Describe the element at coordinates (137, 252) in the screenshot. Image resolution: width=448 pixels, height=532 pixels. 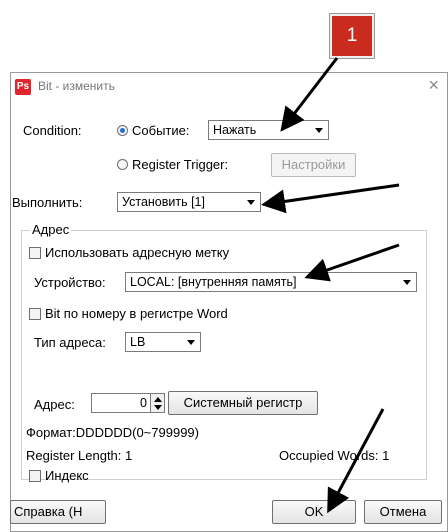
I see `use-address-tag-label: Использовать адресную метку` at that location.